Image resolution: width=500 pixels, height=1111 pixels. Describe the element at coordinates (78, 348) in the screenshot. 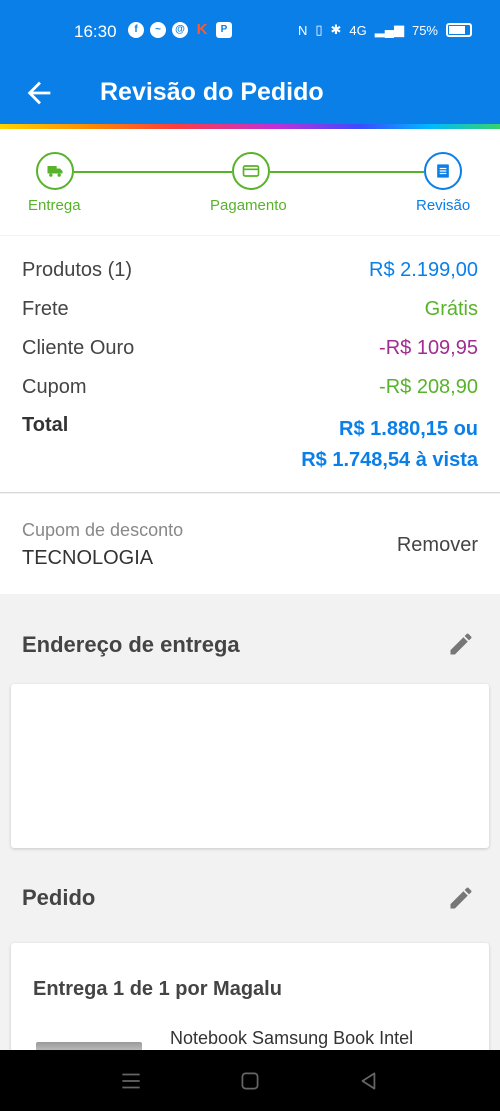

I see `gold-client-label: Cliente Ouro` at that location.